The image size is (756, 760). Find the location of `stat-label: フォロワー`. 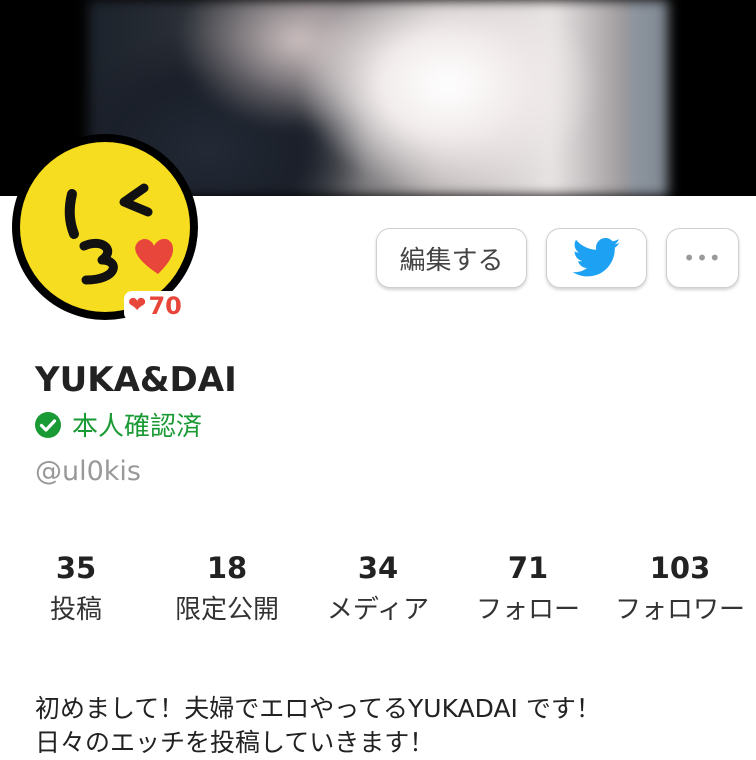

stat-label: フォロワー is located at coordinates (679, 610).